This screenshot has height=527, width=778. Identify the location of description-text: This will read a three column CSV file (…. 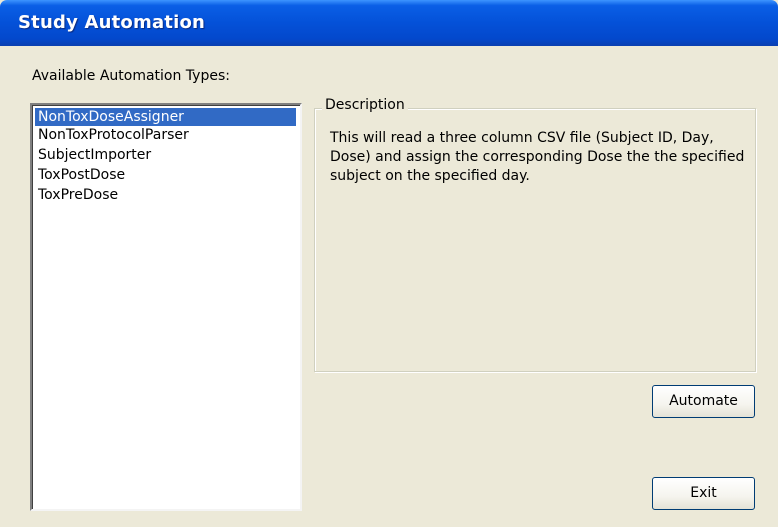
(537, 157).